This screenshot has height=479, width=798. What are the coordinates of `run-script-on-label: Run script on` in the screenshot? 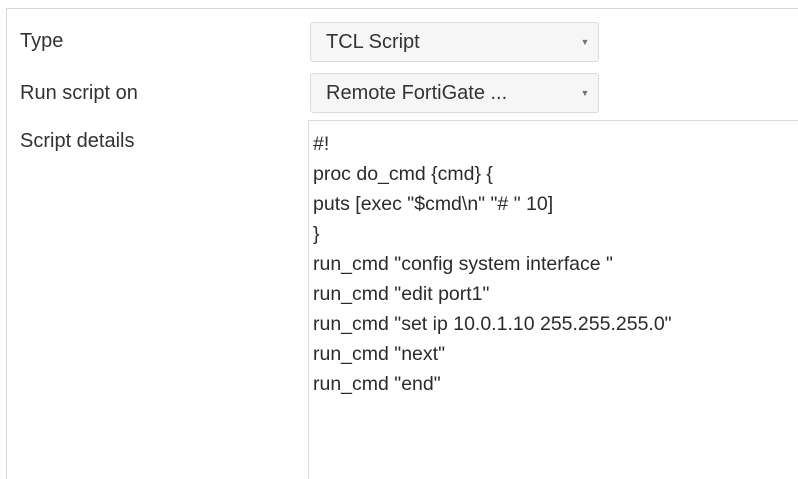 It's located at (79, 93).